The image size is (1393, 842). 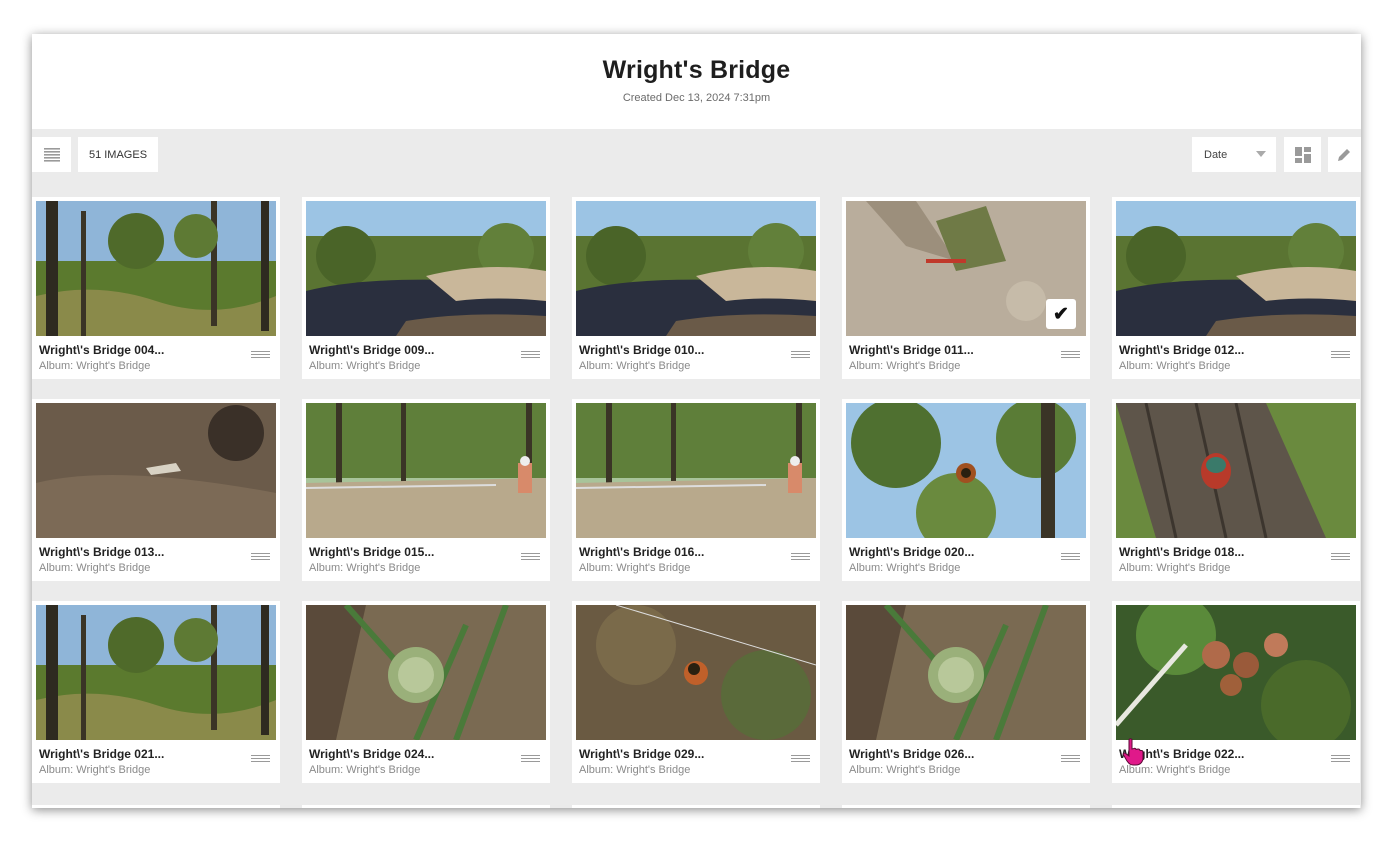 I want to click on chevron-down-icon, so click(x=1261, y=154).